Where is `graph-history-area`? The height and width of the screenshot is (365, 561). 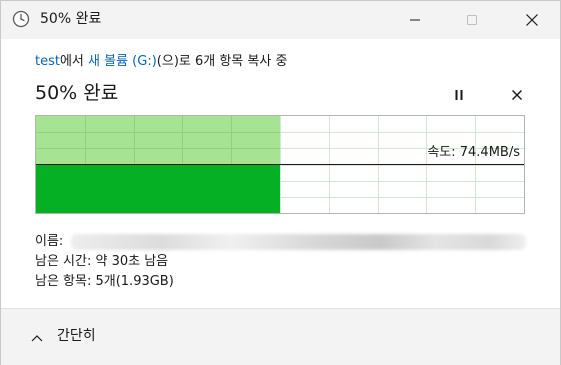
graph-history-area is located at coordinates (158, 140).